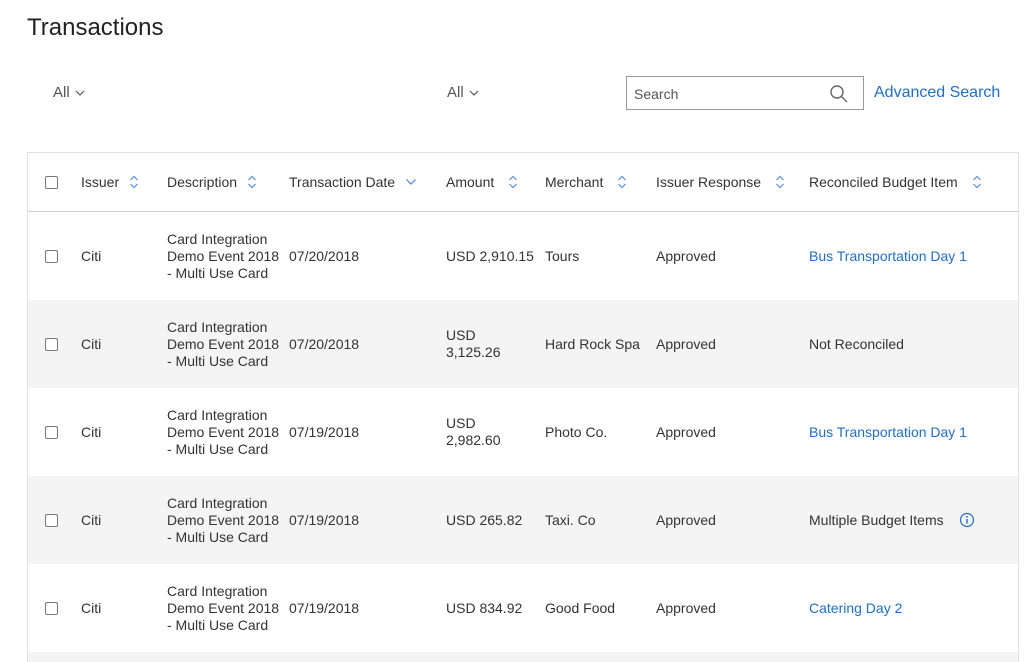  Describe the element at coordinates (576, 432) in the screenshot. I see `merchant-cell: Photo Co.` at that location.